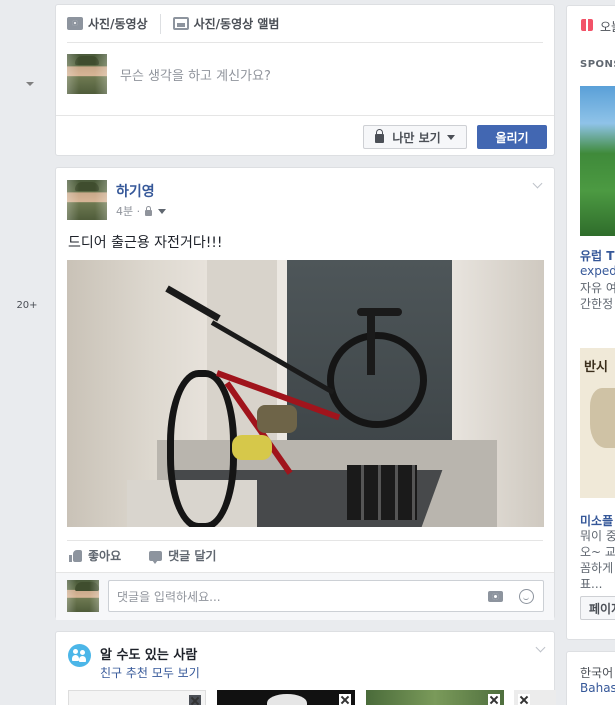 The width and height of the screenshot is (615, 705). Describe the element at coordinates (195, 74) in the screenshot. I see `composer-input: 무슨 생각을 하고 계신가요?` at that location.